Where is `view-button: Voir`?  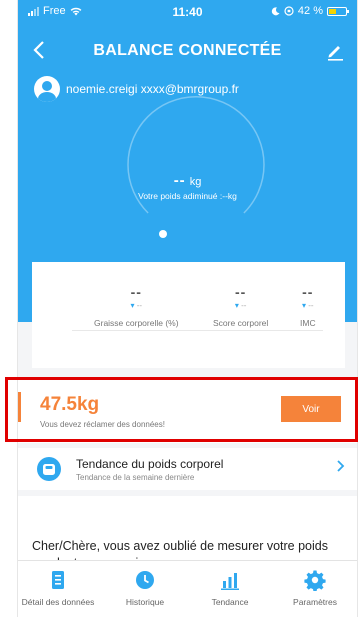 view-button: Voir is located at coordinates (311, 409).